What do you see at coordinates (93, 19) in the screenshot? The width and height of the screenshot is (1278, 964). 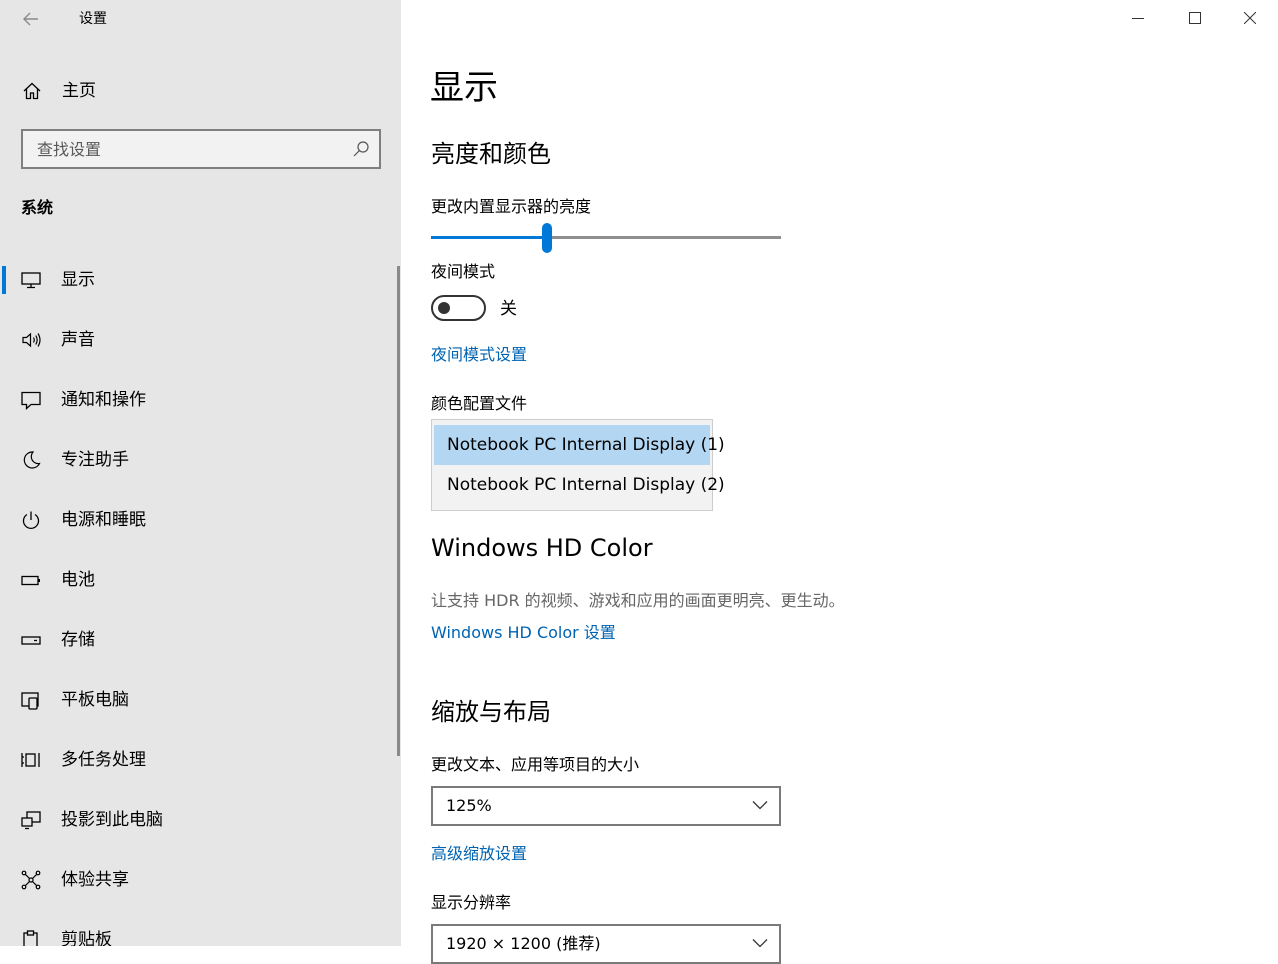 I see `app-title: 设置` at bounding box center [93, 19].